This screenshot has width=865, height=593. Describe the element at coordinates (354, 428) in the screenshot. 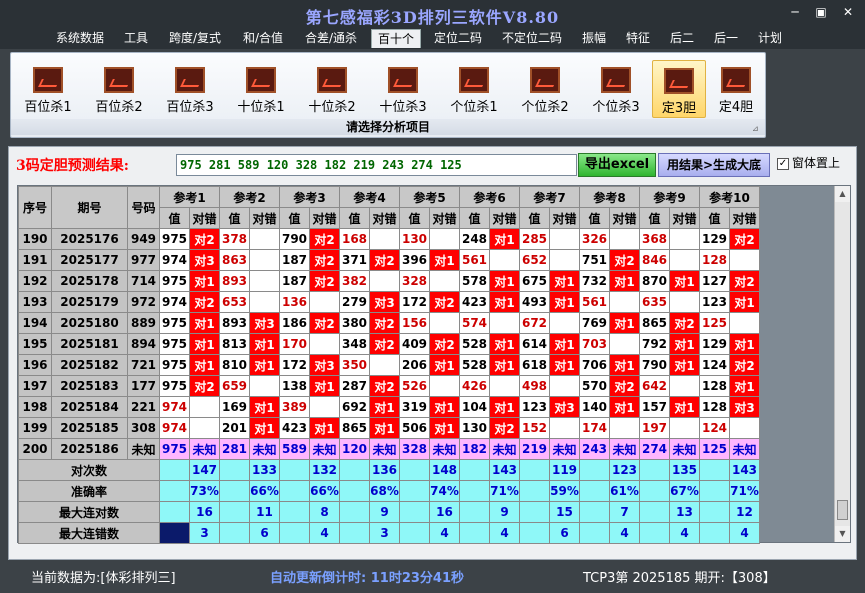

I see `cell-value: 865` at that location.